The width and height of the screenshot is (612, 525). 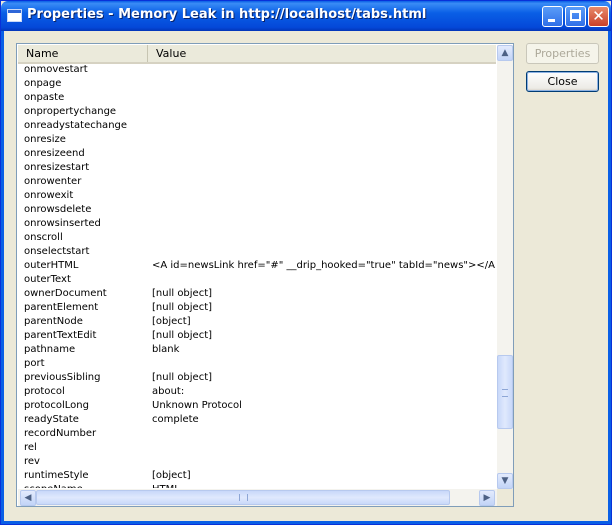 I want to click on close-button: Close, so click(x=562, y=81).